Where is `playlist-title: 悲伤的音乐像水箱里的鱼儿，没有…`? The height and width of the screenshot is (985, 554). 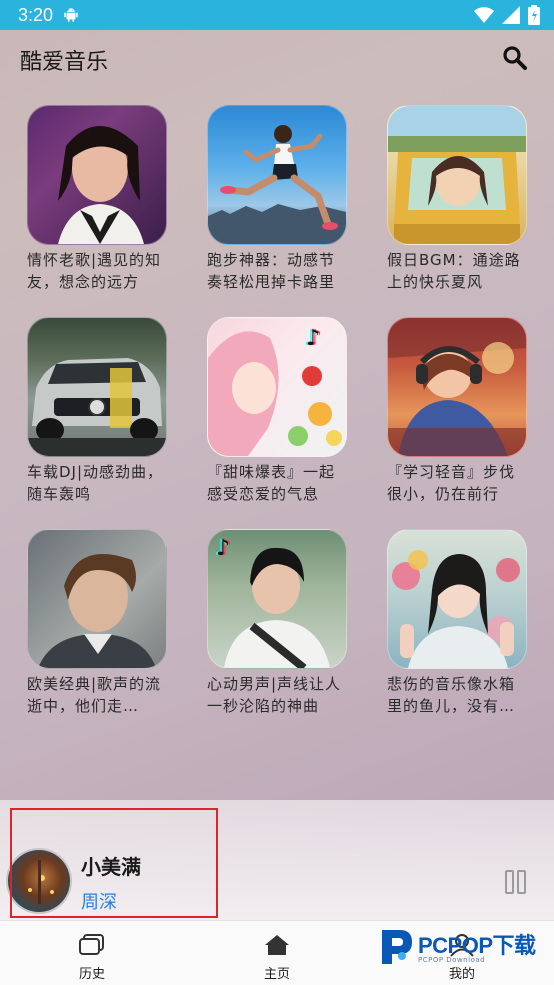
playlist-title: 悲伤的音乐像水箱里的鱼儿，没有… is located at coordinates (451, 695).